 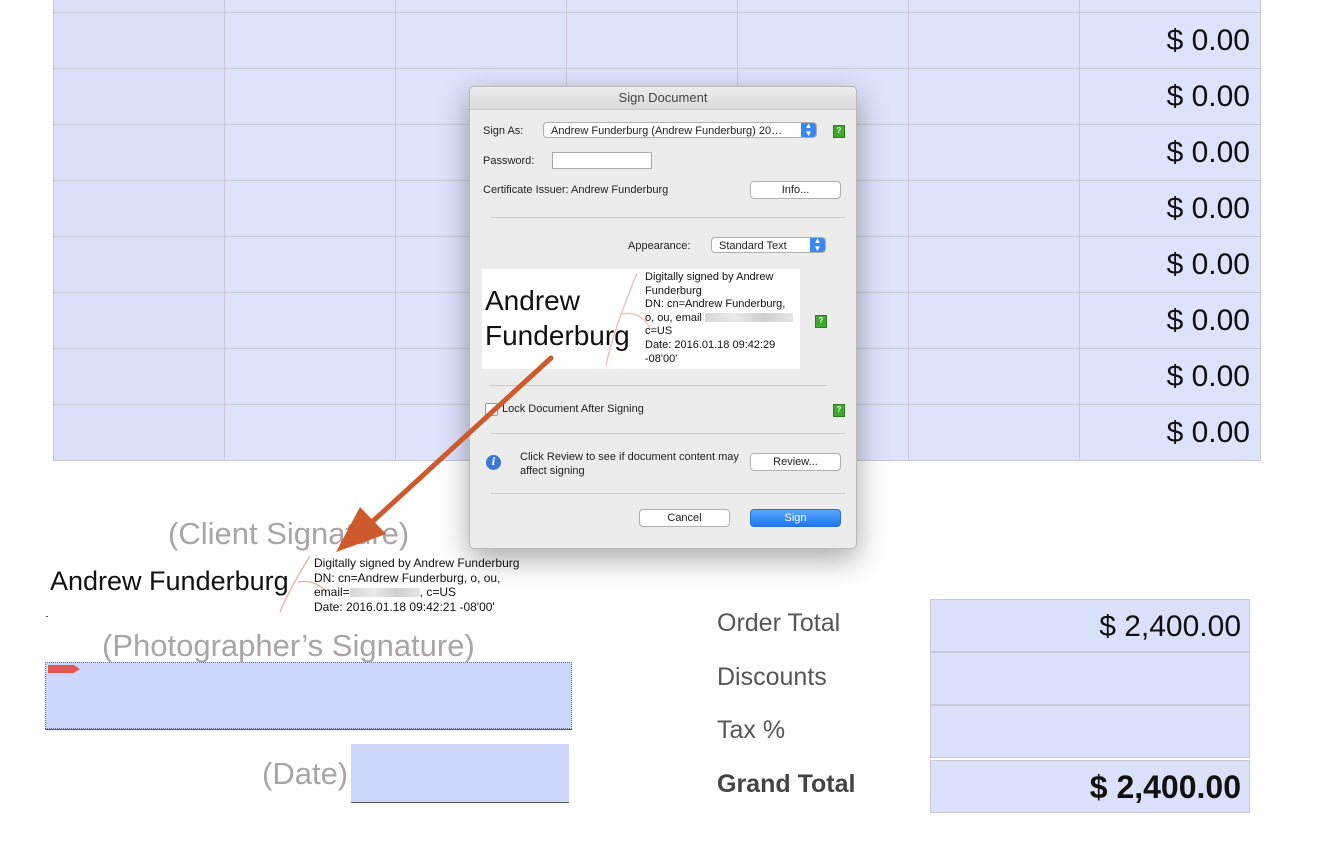 I want to click on placed-signature-line: Date: 2016.01.18 09:42:21 -08'00', so click(x=404, y=606).